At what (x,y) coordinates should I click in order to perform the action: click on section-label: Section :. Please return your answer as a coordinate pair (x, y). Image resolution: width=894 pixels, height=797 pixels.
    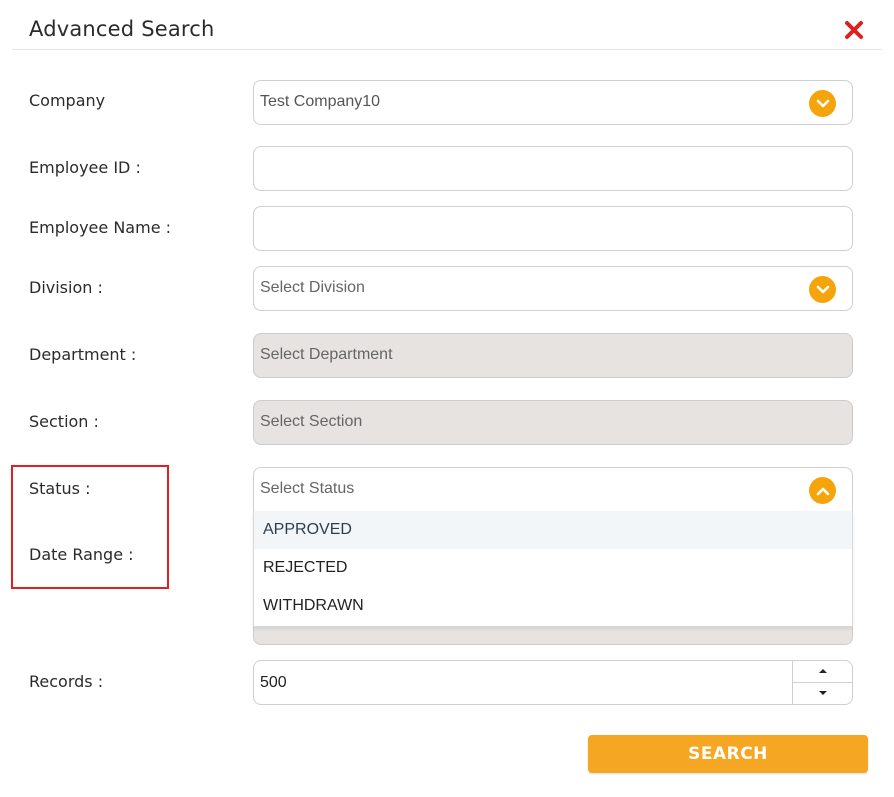
    Looking at the image, I should click on (64, 421).